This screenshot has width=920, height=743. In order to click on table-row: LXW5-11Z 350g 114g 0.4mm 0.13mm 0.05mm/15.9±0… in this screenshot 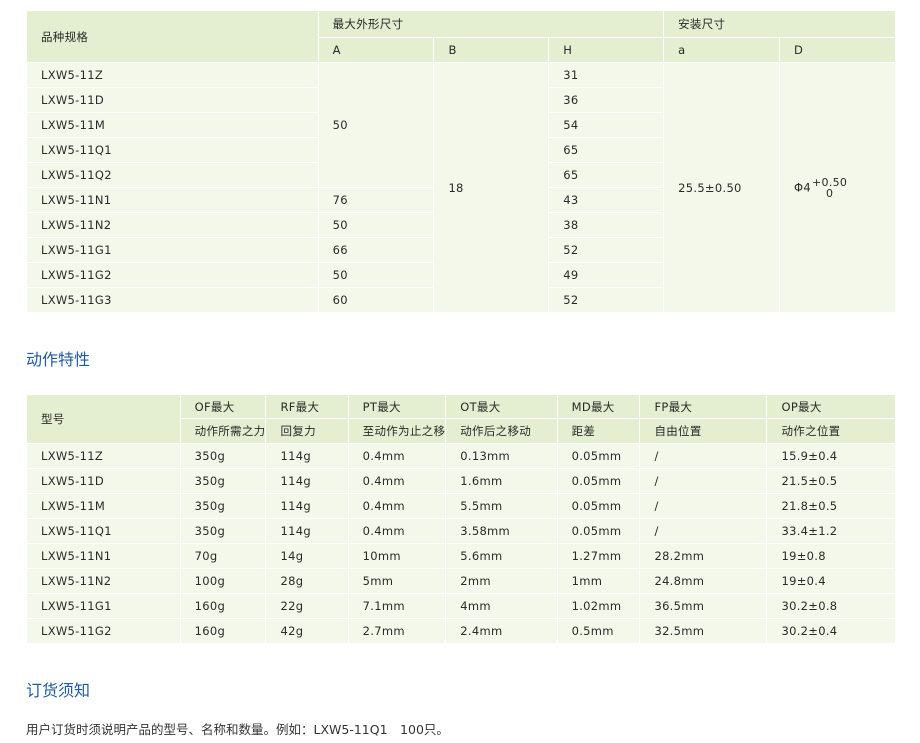, I will do `click(461, 456)`.